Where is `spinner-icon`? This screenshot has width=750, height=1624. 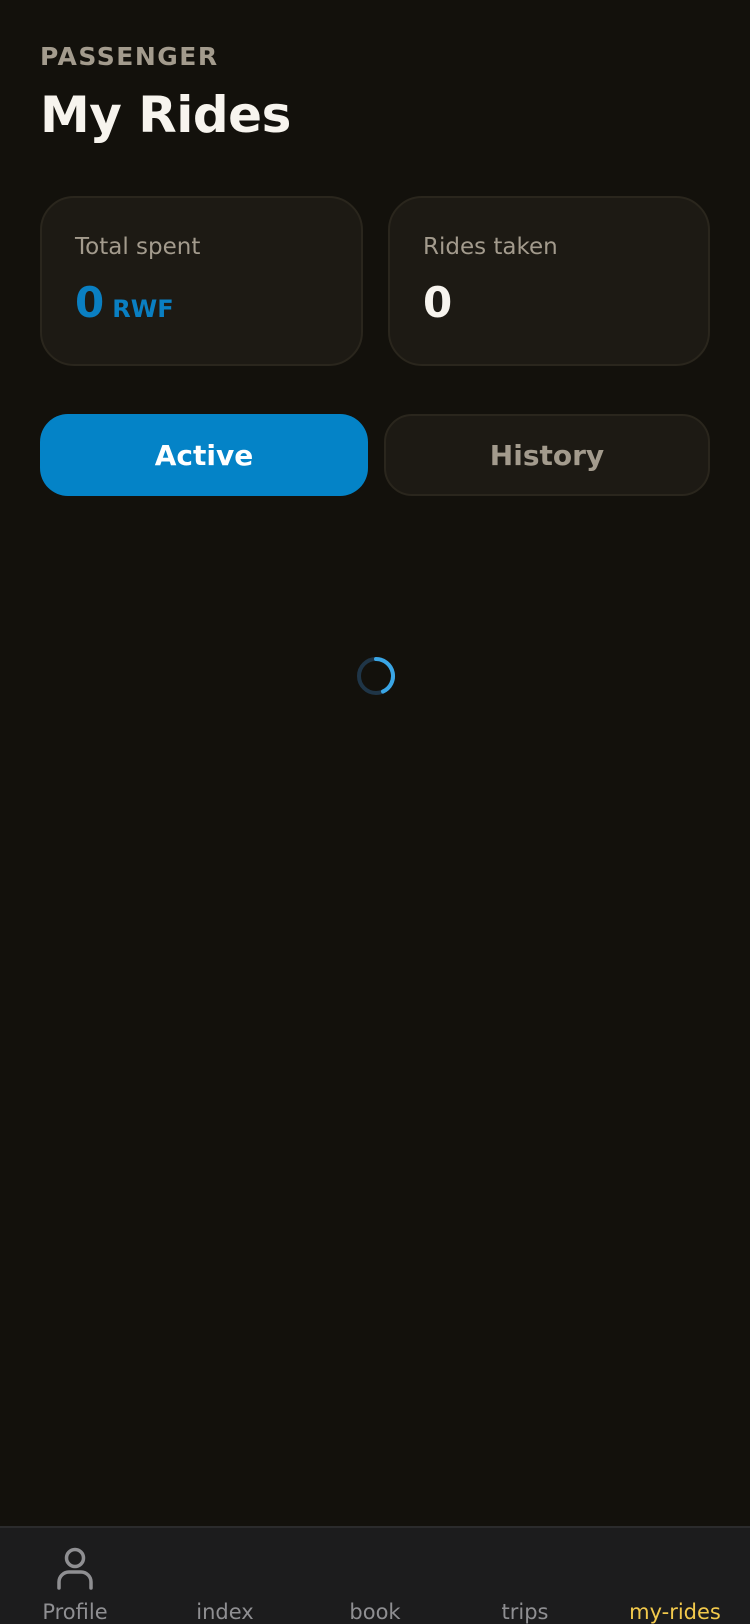 spinner-icon is located at coordinates (376, 676).